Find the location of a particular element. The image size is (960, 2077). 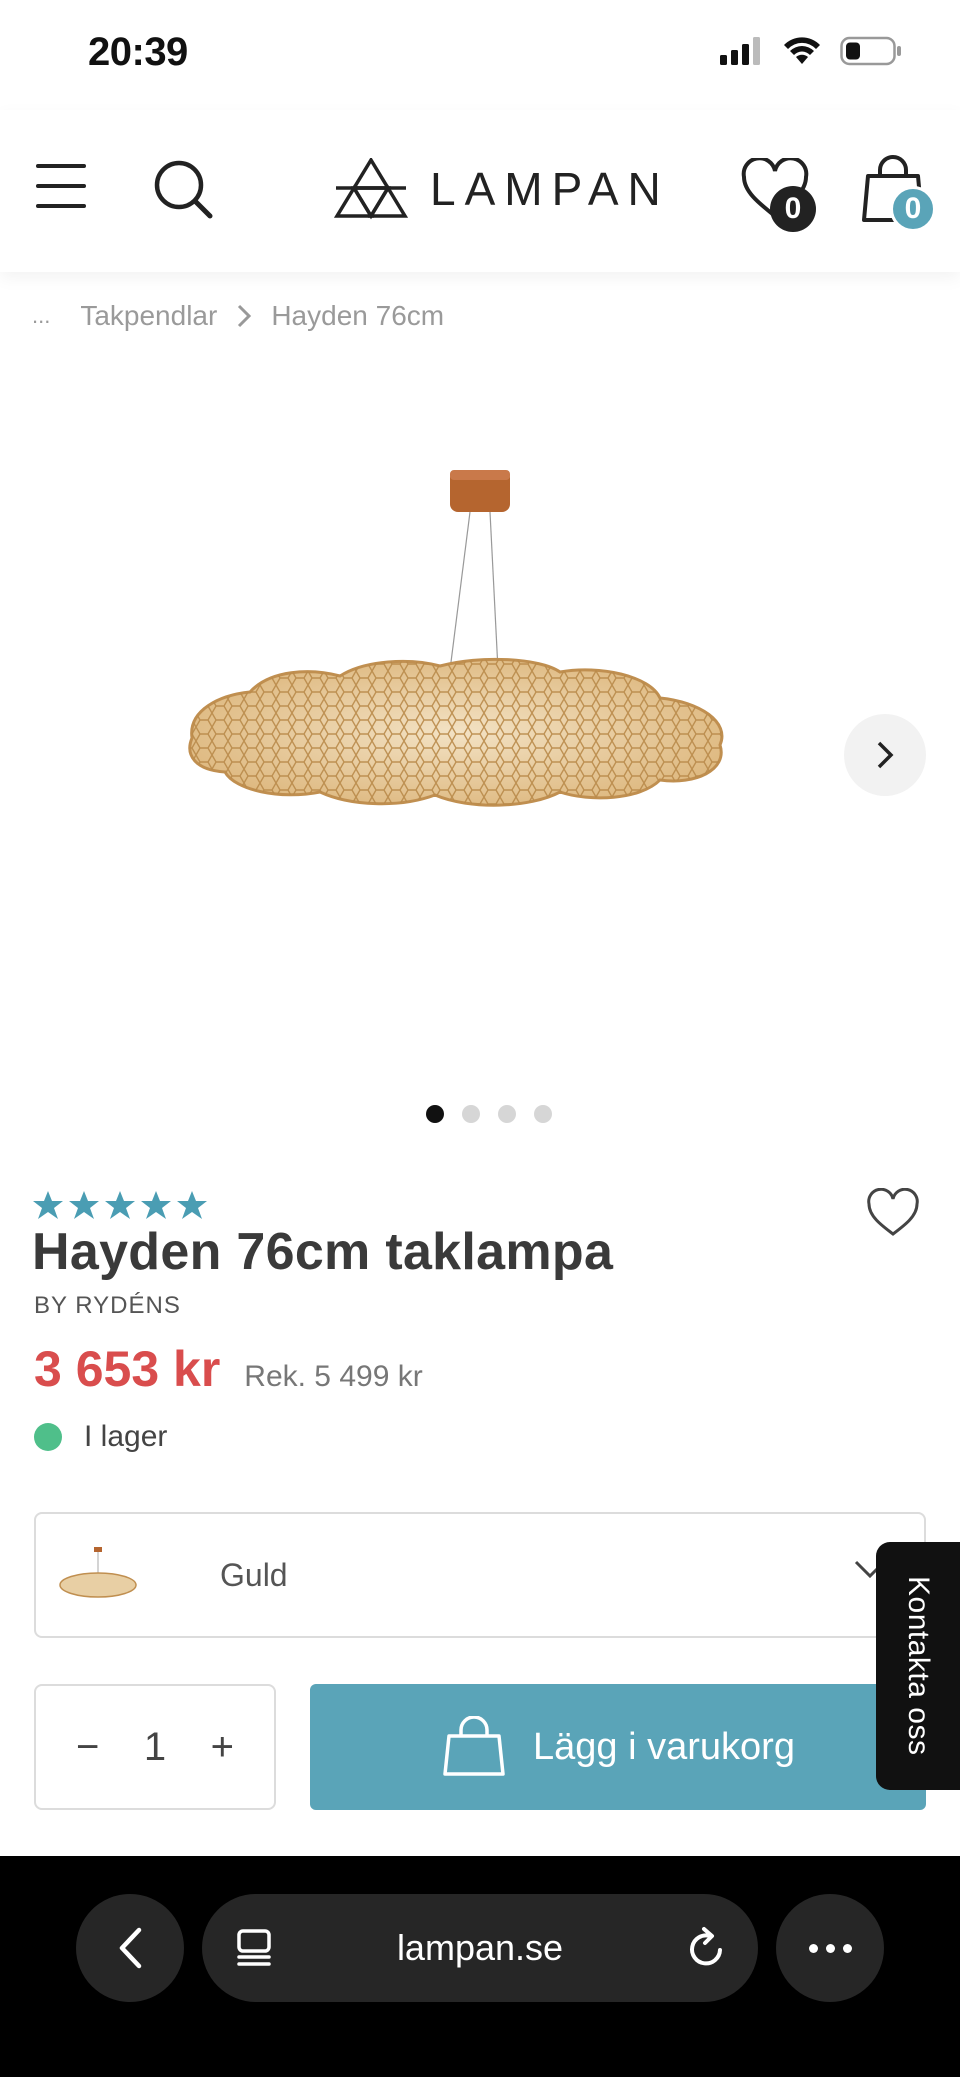

variant-thumbnail is located at coordinates (98, 1572).